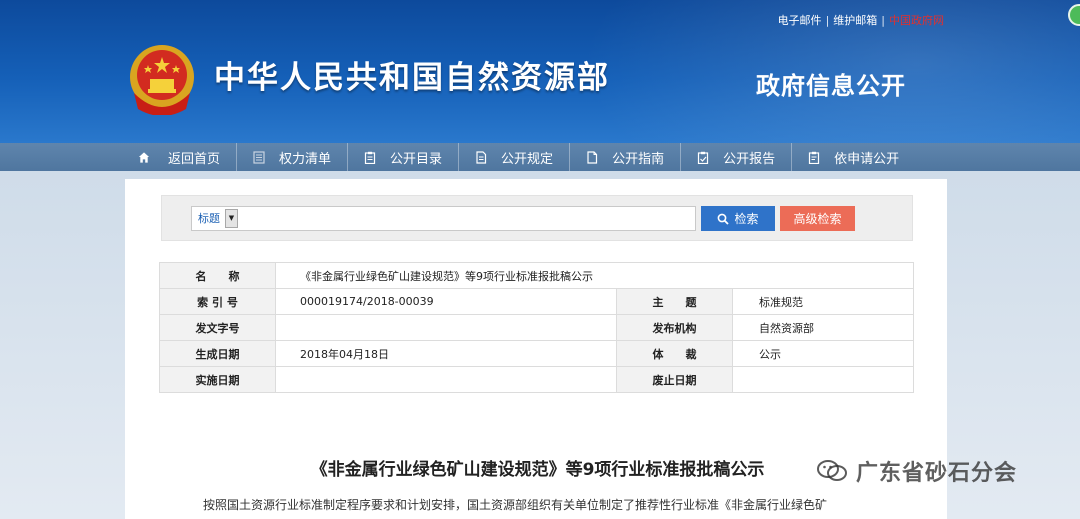 This screenshot has height=519, width=1080. I want to click on effective-date-value, so click(446, 379).